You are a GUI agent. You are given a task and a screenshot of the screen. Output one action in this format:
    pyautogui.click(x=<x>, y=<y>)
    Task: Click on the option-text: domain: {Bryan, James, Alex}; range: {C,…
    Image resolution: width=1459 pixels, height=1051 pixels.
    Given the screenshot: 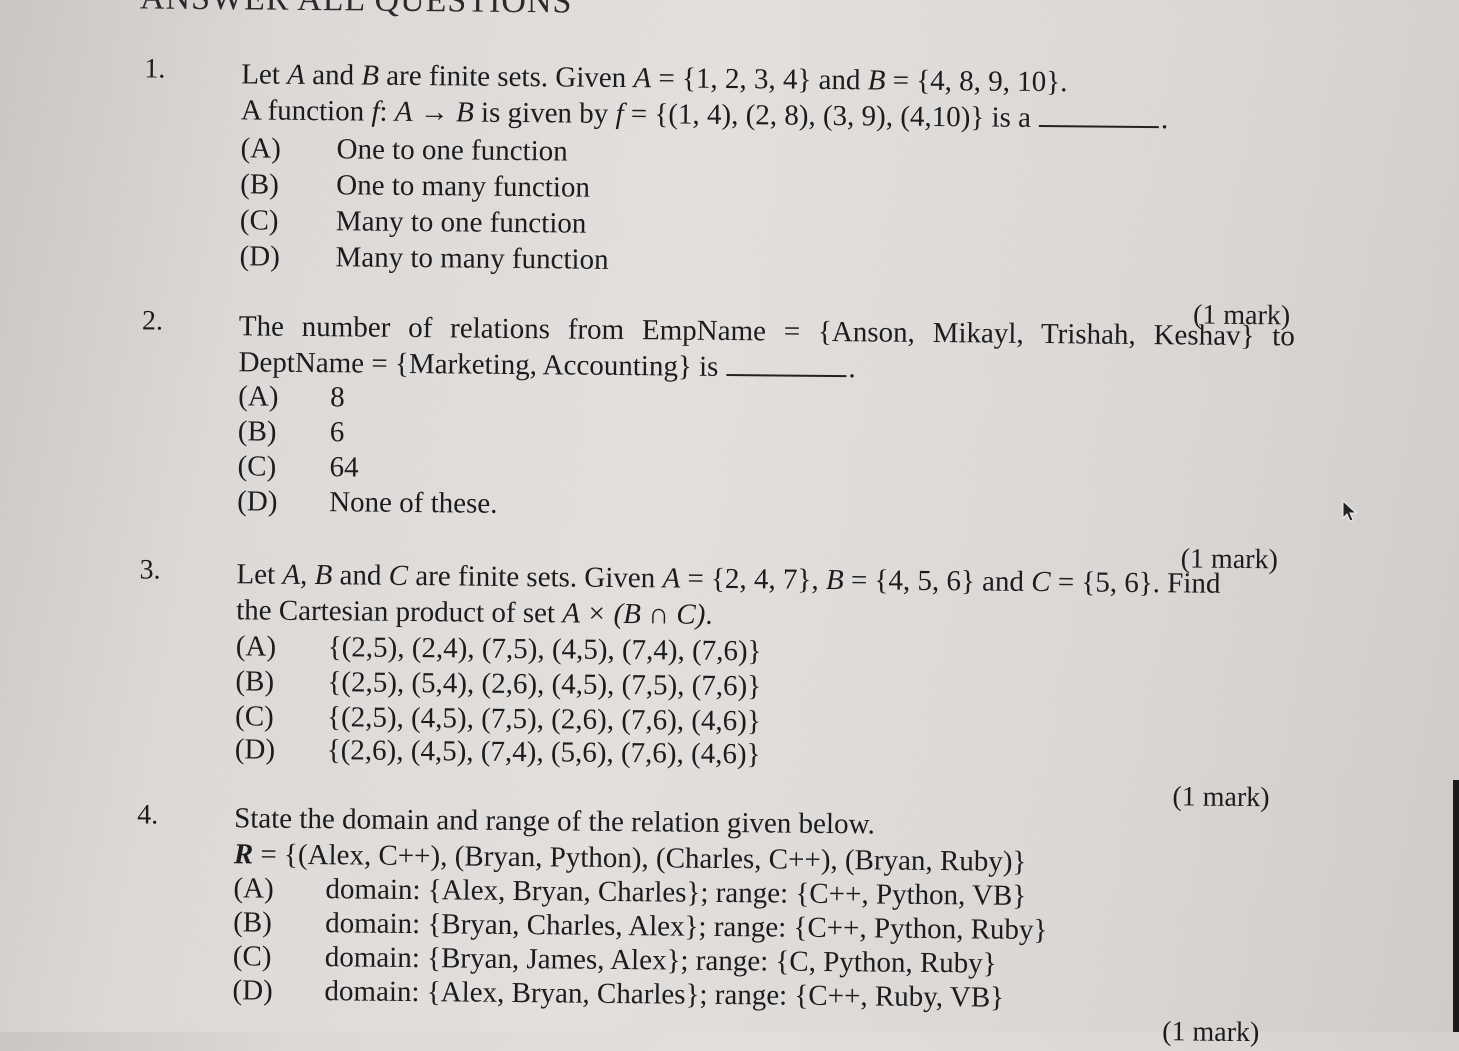 What is the action you would take?
    pyautogui.click(x=660, y=960)
    